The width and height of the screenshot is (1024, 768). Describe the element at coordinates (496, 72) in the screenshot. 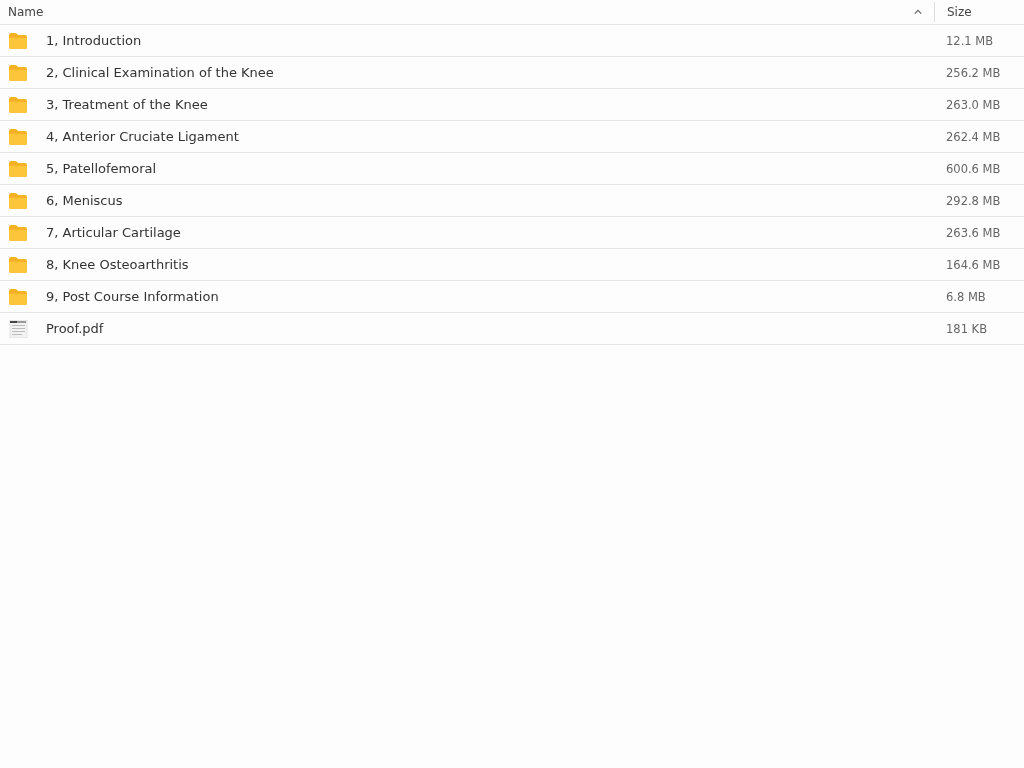

I see `file-name: 2, Clinical Examination of the Knee` at that location.